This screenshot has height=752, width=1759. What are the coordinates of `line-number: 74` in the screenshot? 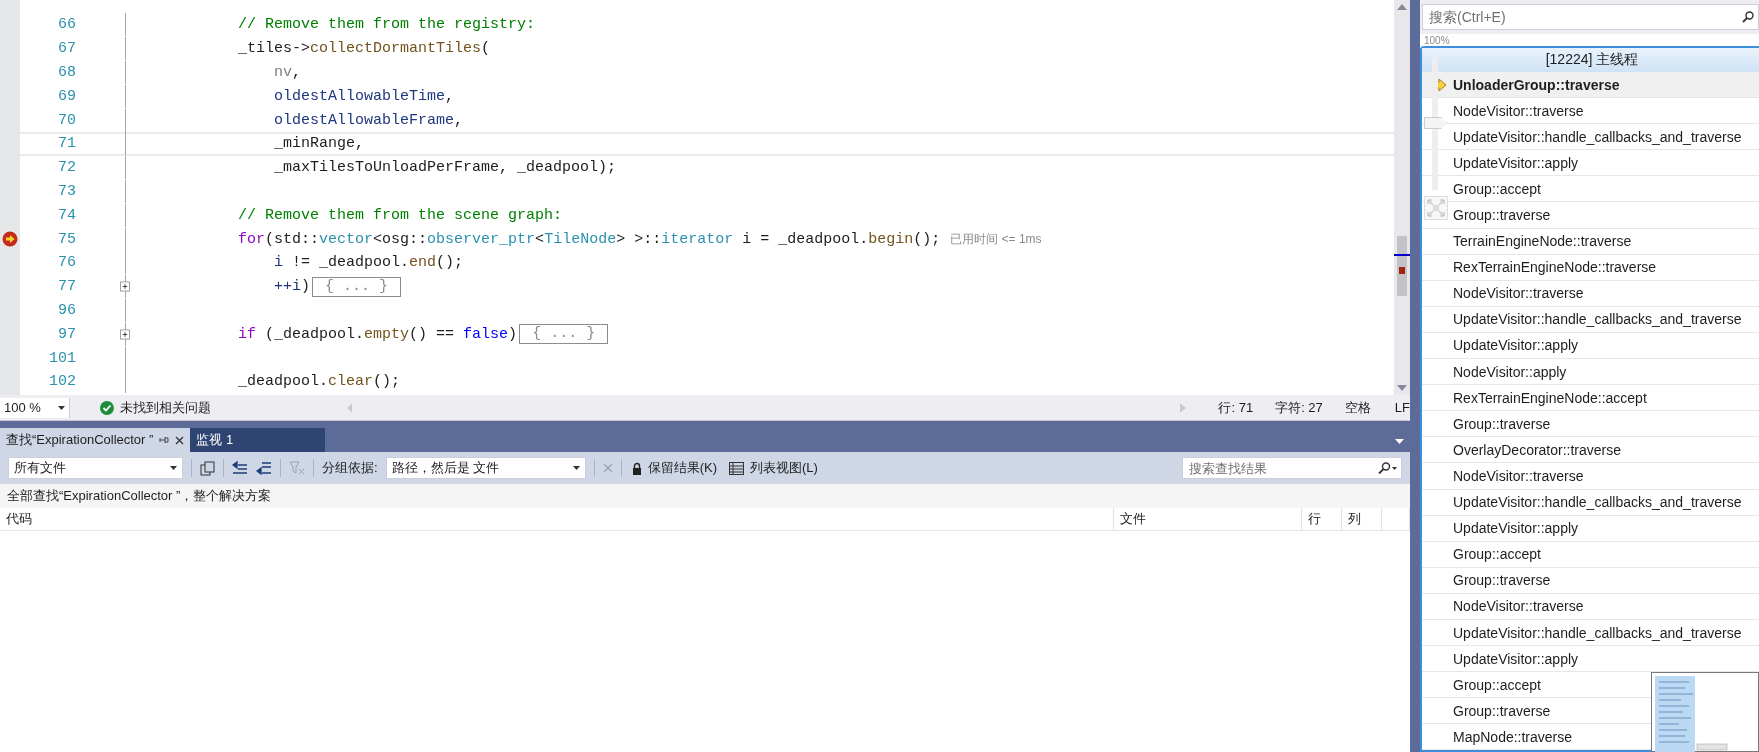 It's located at (66, 215).